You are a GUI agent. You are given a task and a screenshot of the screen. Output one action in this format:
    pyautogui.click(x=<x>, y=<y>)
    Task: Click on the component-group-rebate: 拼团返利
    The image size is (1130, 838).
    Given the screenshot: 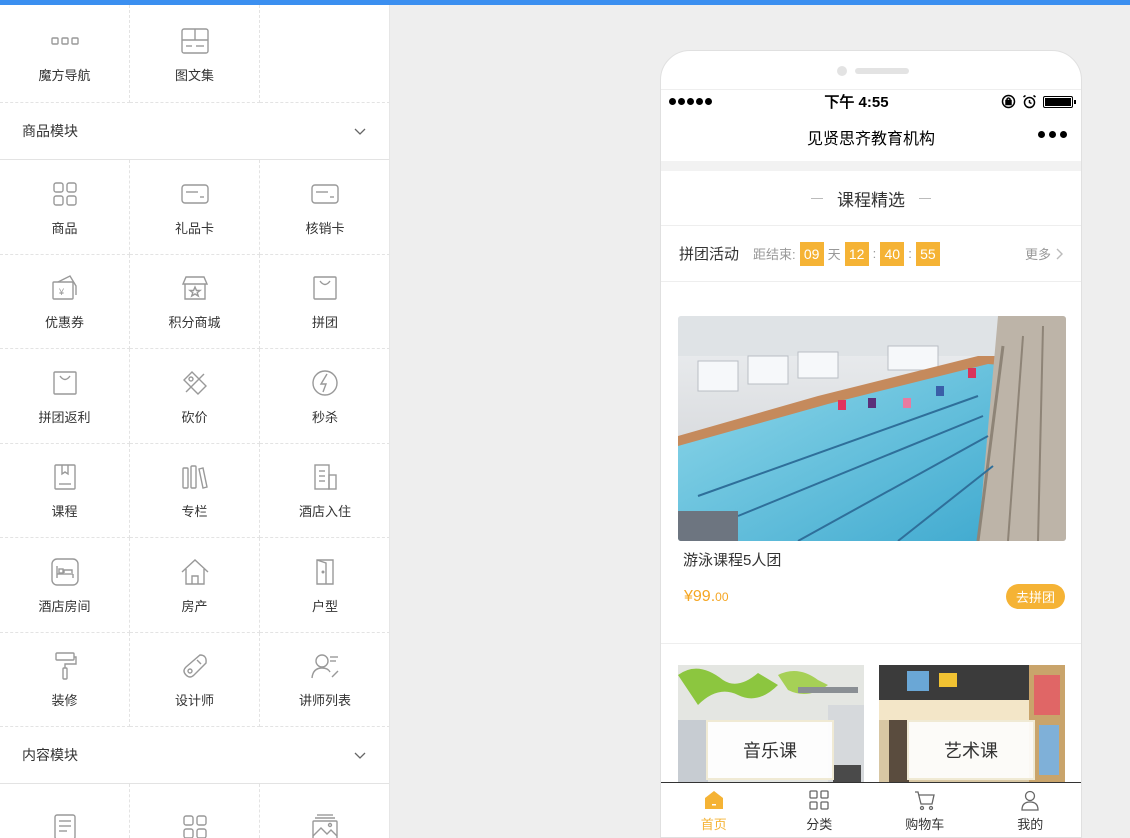 What is the action you would take?
    pyautogui.click(x=65, y=396)
    